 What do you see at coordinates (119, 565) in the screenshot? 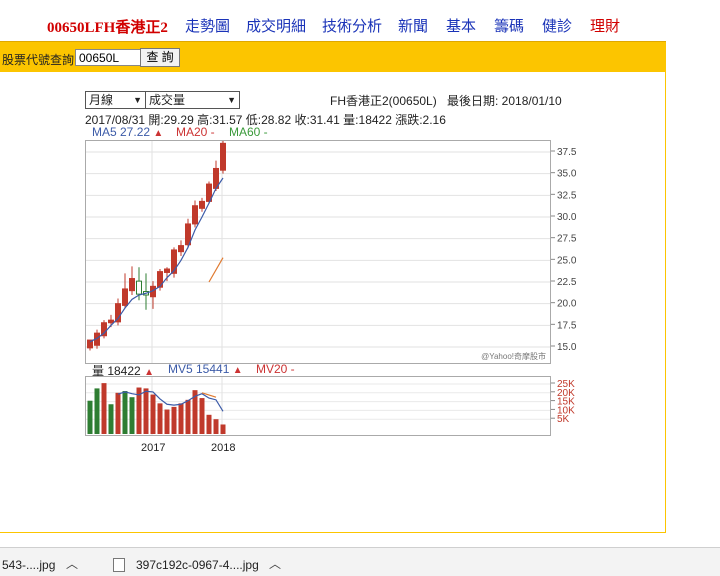
I see `file-icon` at bounding box center [119, 565].